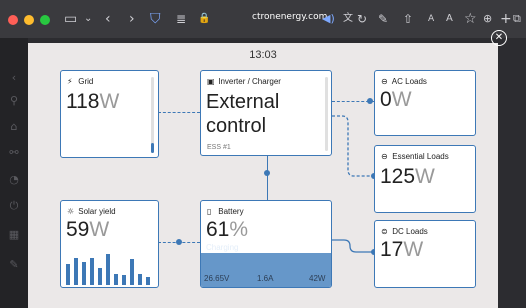  What do you see at coordinates (265, 278) in the screenshot?
I see `battery-current: 1.6A` at bounding box center [265, 278].